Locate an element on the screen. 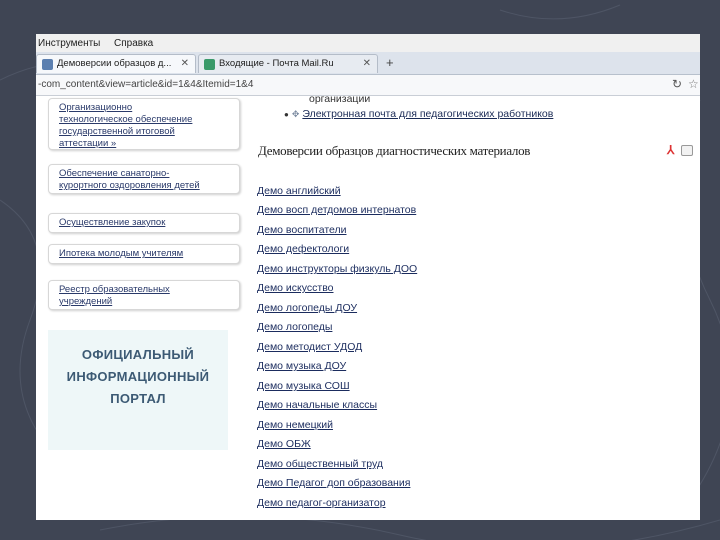 The height and width of the screenshot is (540, 720). sidebar-item-label: технологическое обеспечение is located at coordinates (126, 119).